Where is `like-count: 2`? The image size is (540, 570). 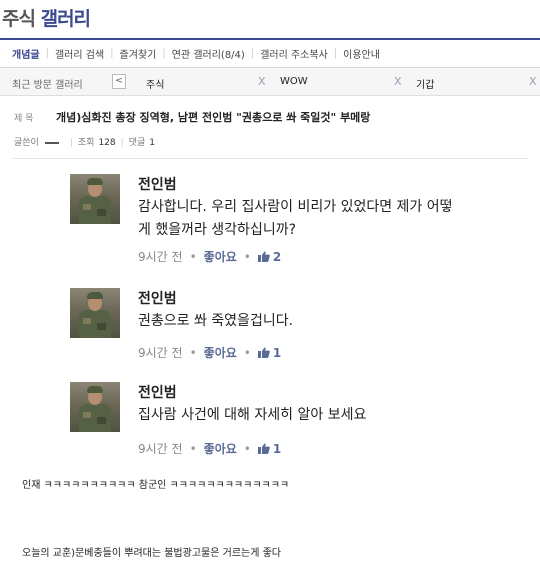 like-count: 2 is located at coordinates (277, 257).